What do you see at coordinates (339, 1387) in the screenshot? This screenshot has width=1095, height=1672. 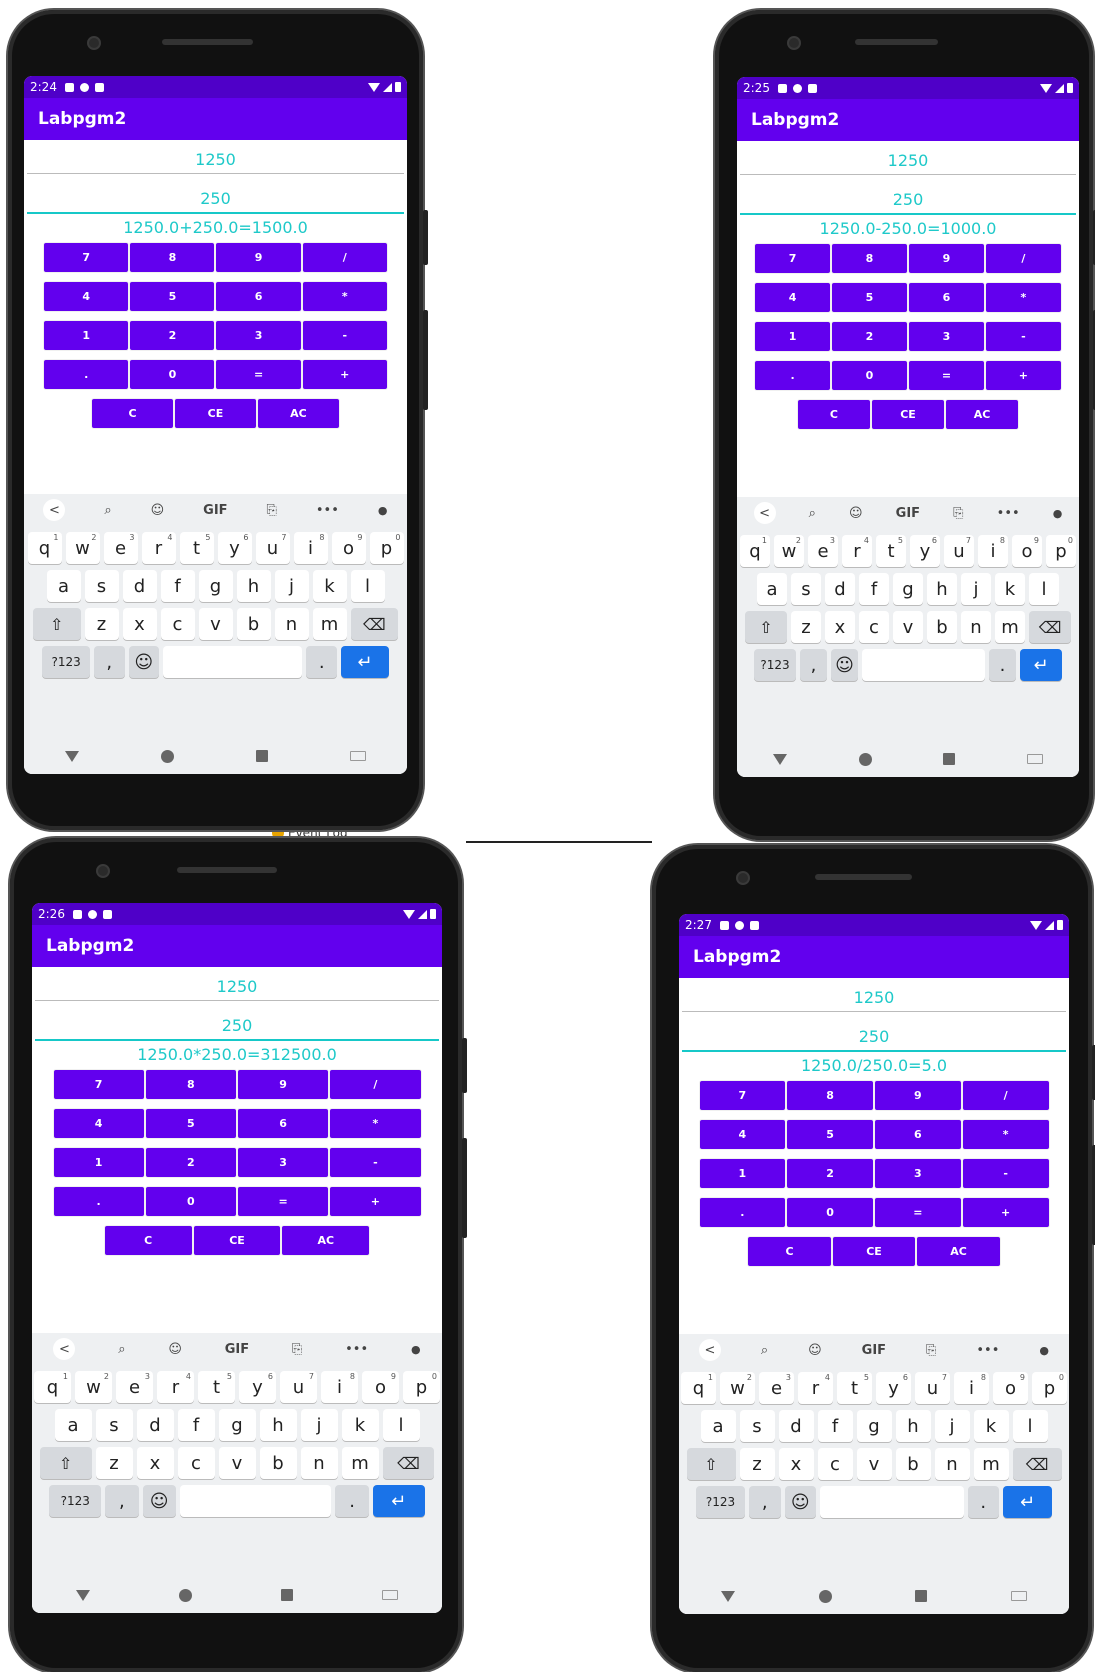 I see `key-button: i8` at bounding box center [339, 1387].